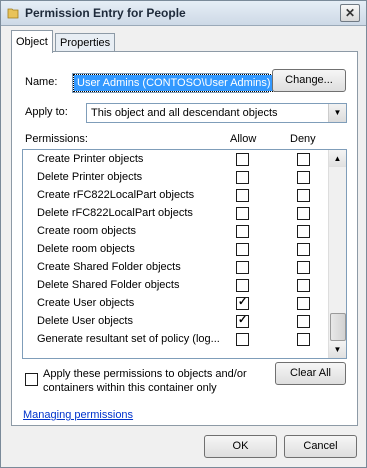 Image resolution: width=367 pixels, height=468 pixels. I want to click on name-label: Name:, so click(41, 82).